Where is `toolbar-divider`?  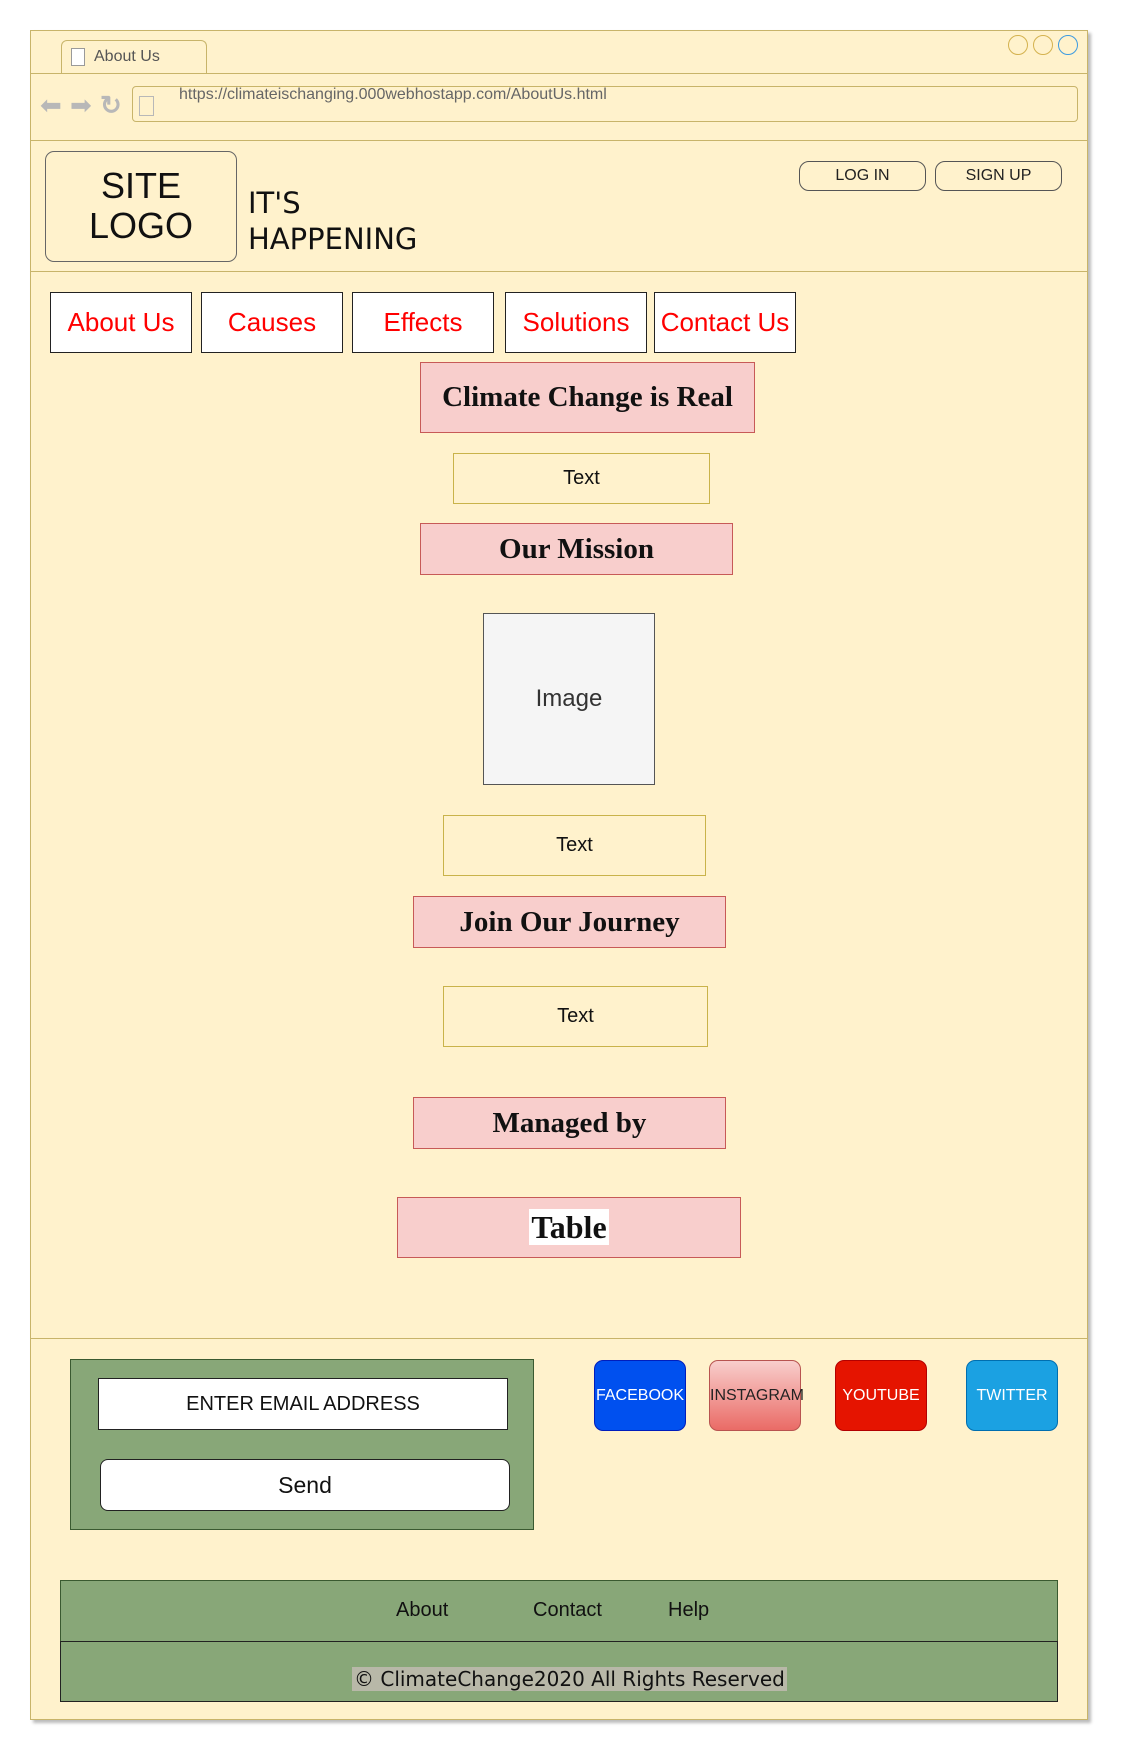
toolbar-divider is located at coordinates (559, 140).